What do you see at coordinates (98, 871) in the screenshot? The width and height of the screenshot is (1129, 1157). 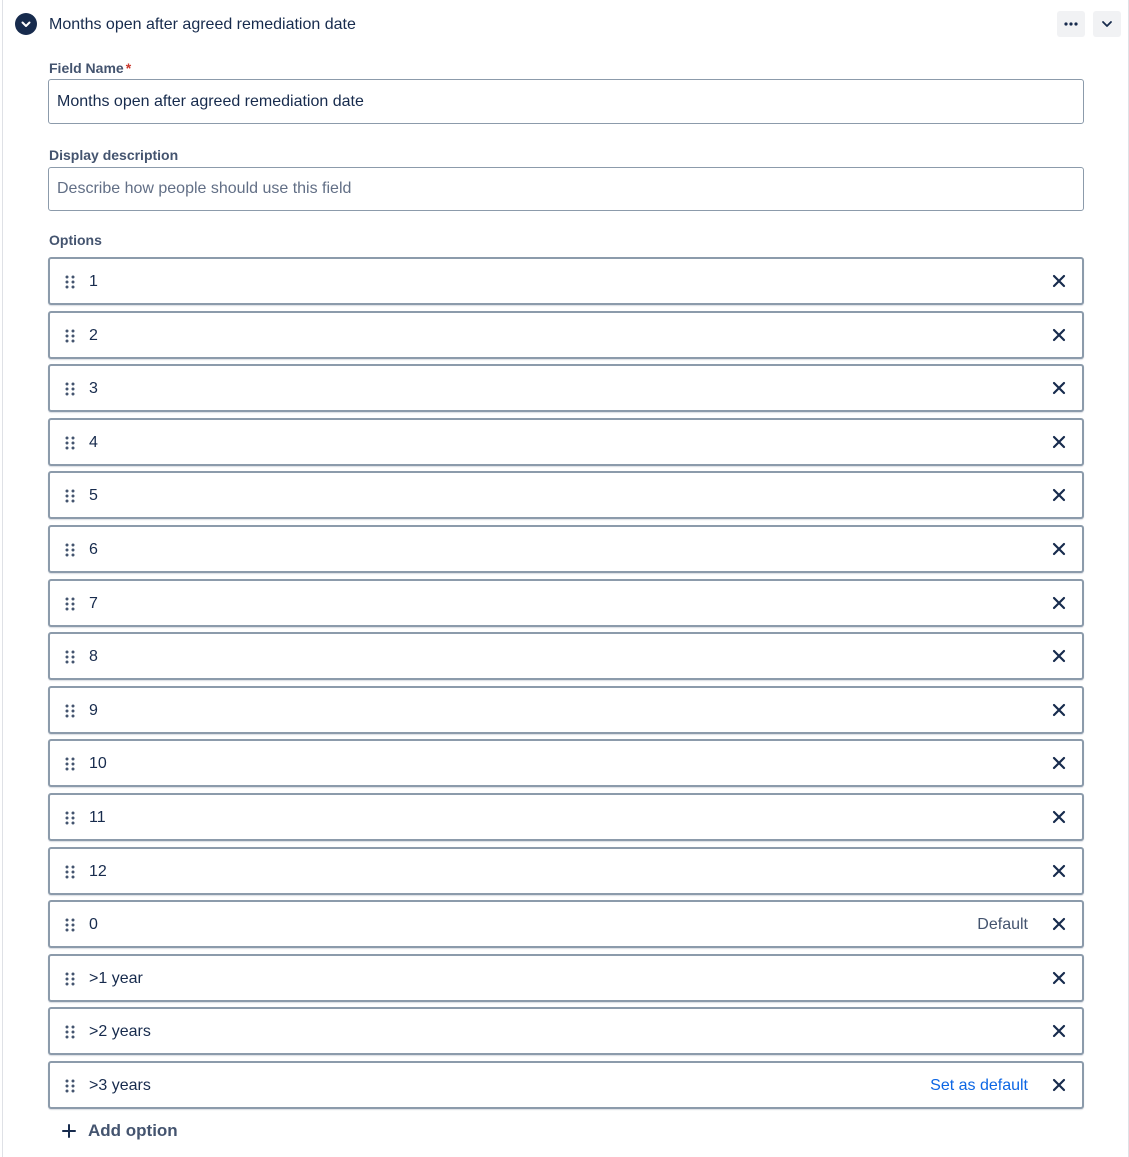 I see `option-label: 12` at bounding box center [98, 871].